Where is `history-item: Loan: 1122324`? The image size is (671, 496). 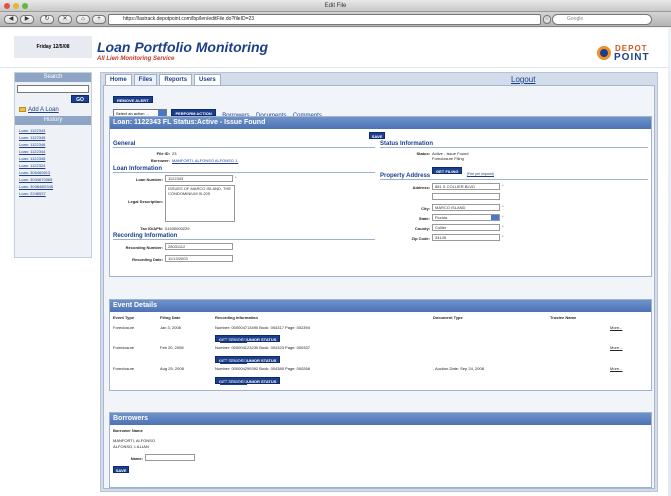 history-item: Loan: 1122324 is located at coordinates (55, 165).